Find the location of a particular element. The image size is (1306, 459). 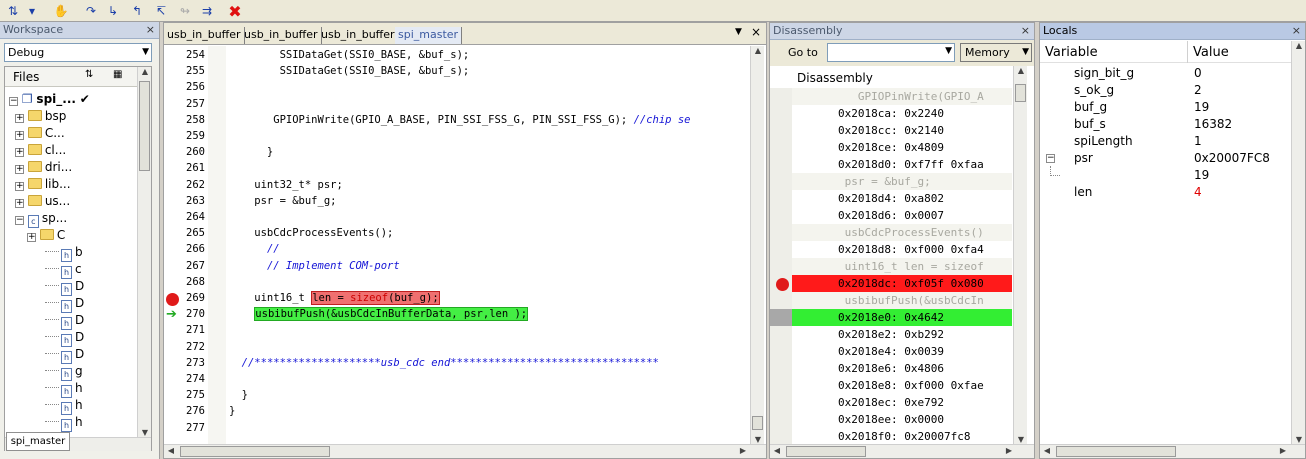

code-line: uint16_t len = sizeof(buf_g); is located at coordinates (334, 298).